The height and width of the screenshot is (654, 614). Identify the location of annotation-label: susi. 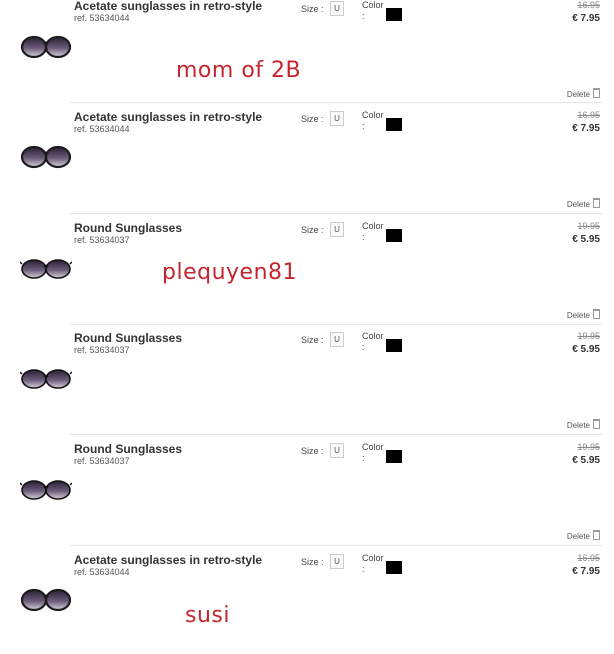
(207, 615).